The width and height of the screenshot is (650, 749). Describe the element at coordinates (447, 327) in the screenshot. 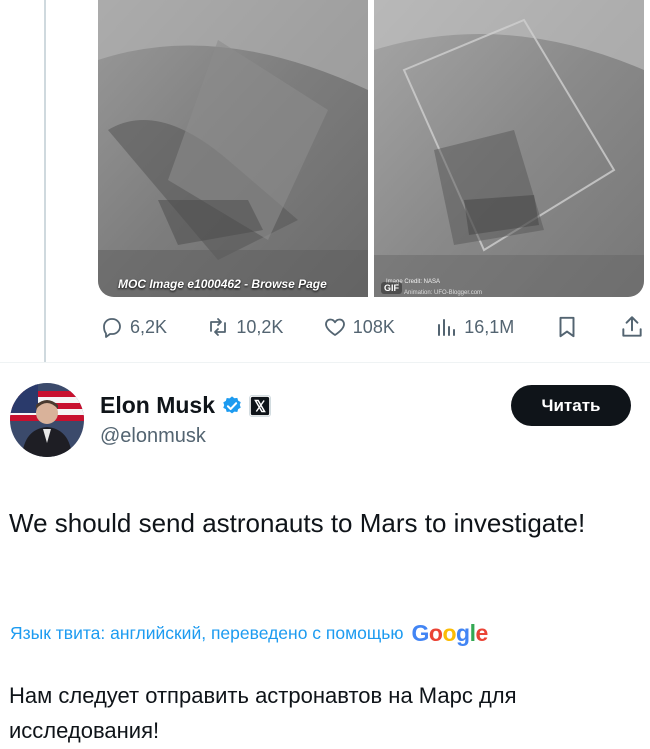

I see `views-chart-icon` at that location.